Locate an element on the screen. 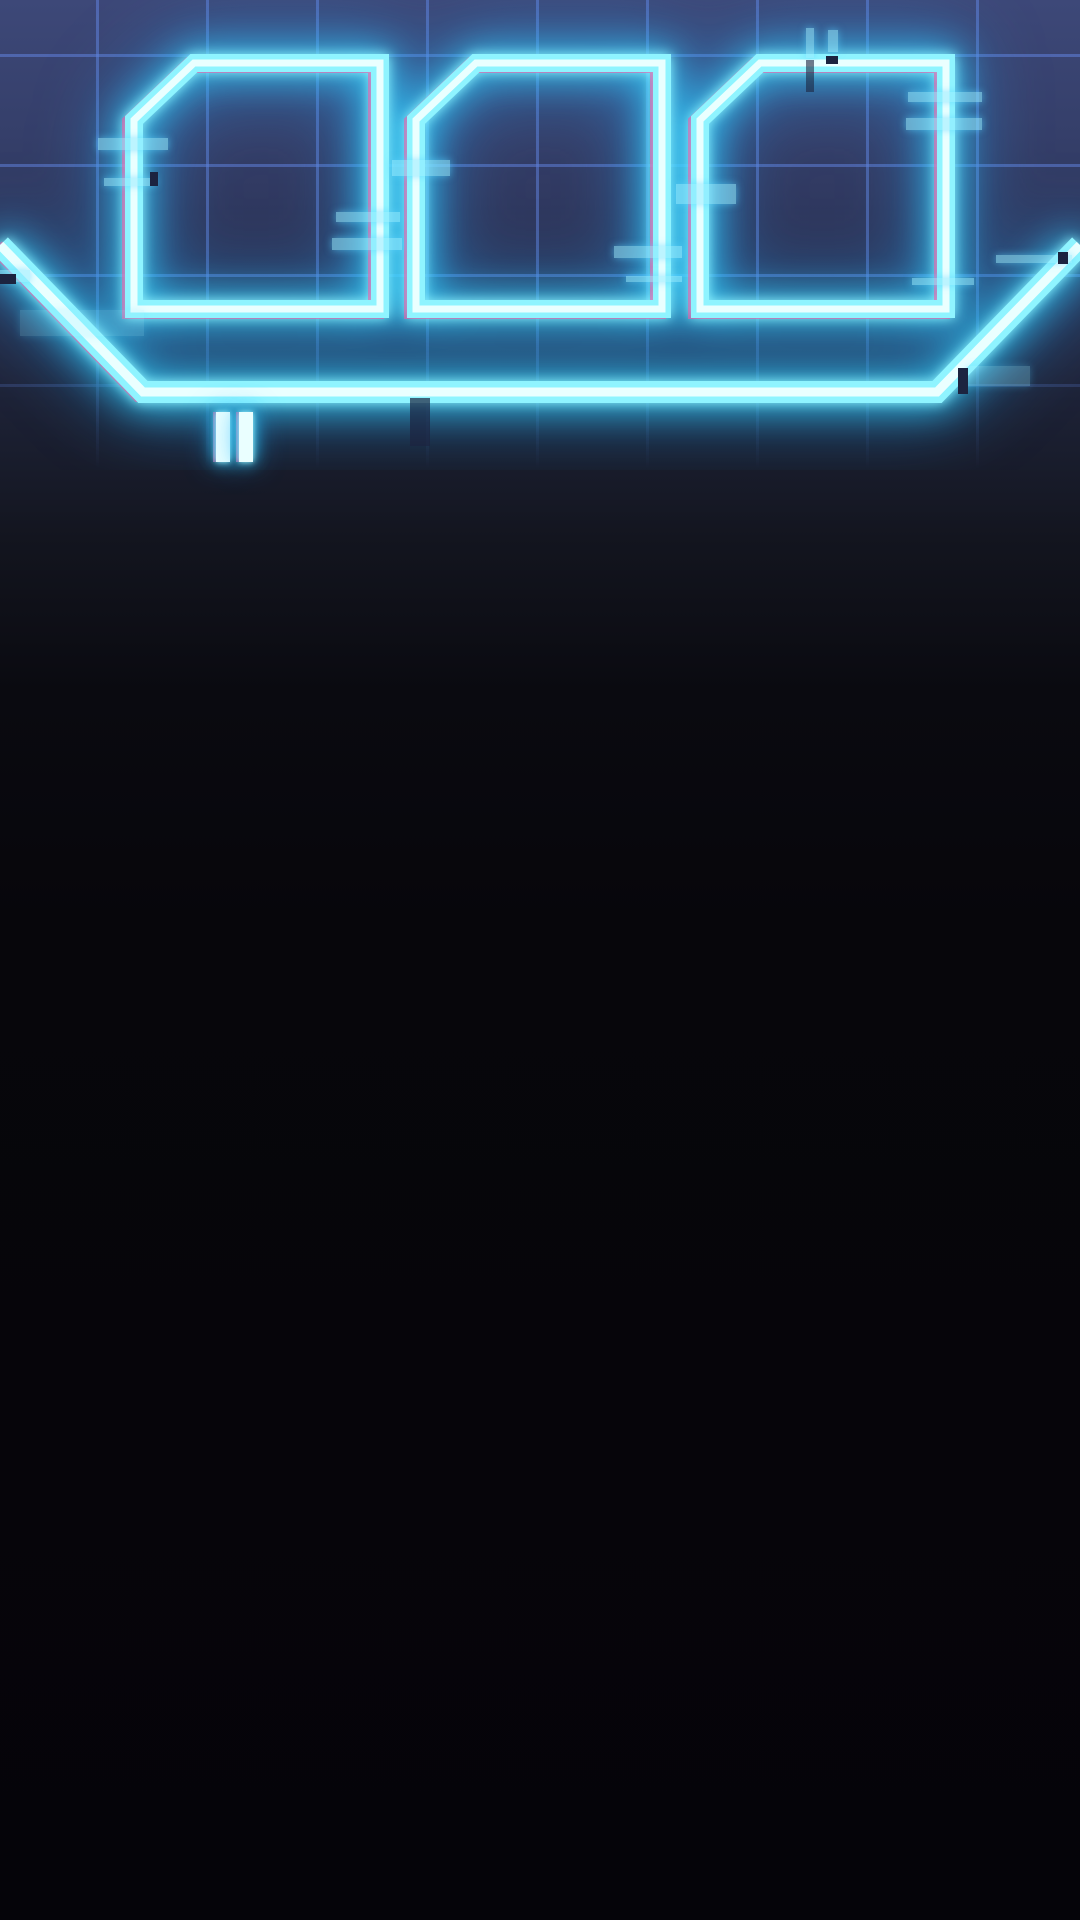 The image size is (1080, 1920). pause-bar-left is located at coordinates (223, 437).